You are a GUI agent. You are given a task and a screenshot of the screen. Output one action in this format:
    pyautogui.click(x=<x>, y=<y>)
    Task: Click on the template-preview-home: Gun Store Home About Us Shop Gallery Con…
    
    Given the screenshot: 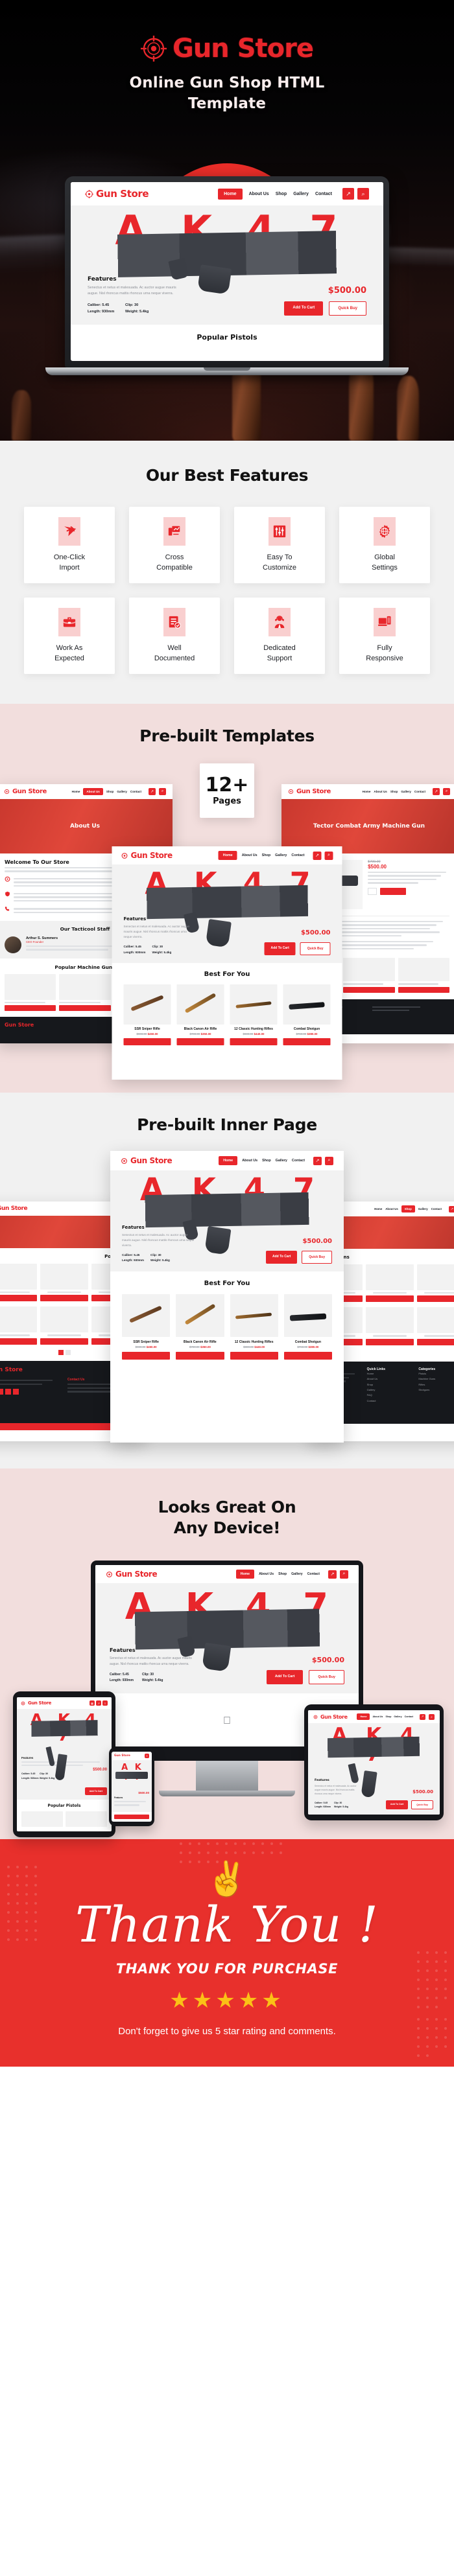 What is the action you would take?
    pyautogui.click(x=227, y=963)
    